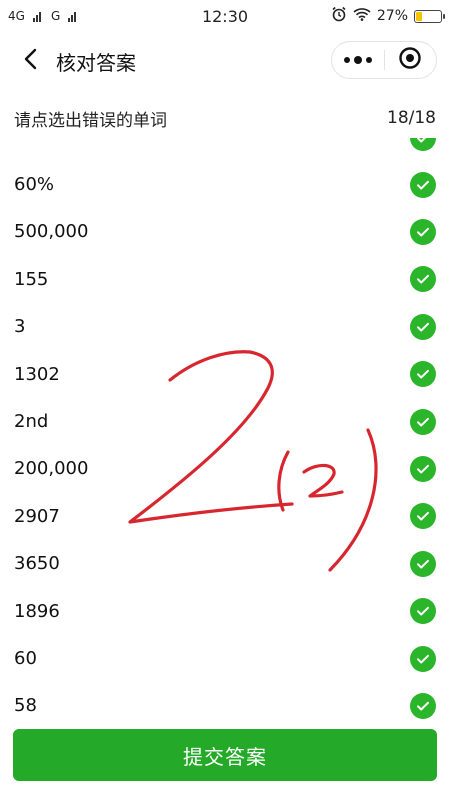  I want to click on instruction-row: 请点选出错误的单词 18/18, so click(225, 118).